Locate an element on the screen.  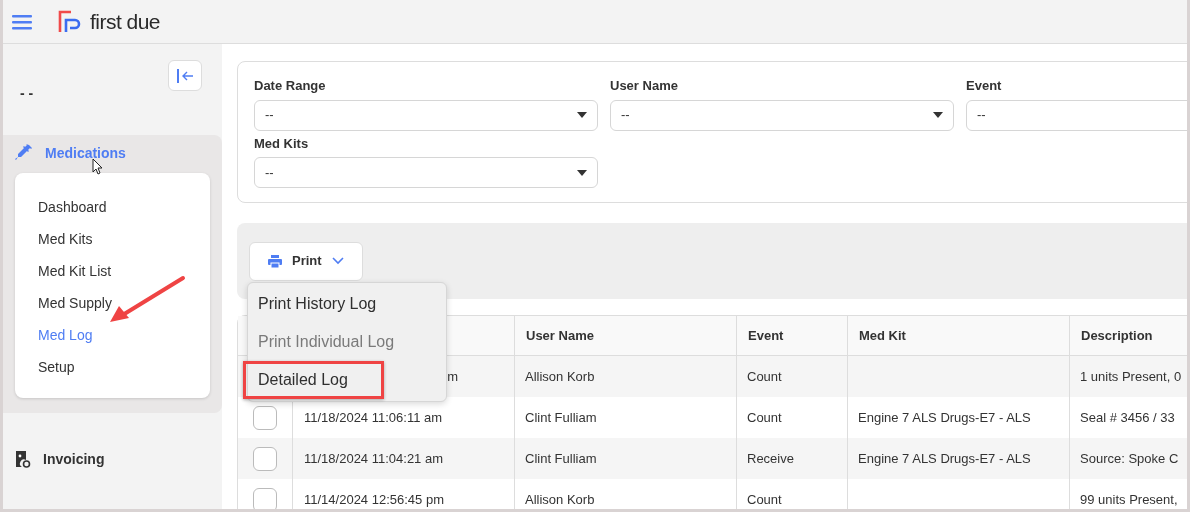
collapse-icon is located at coordinates (185, 75).